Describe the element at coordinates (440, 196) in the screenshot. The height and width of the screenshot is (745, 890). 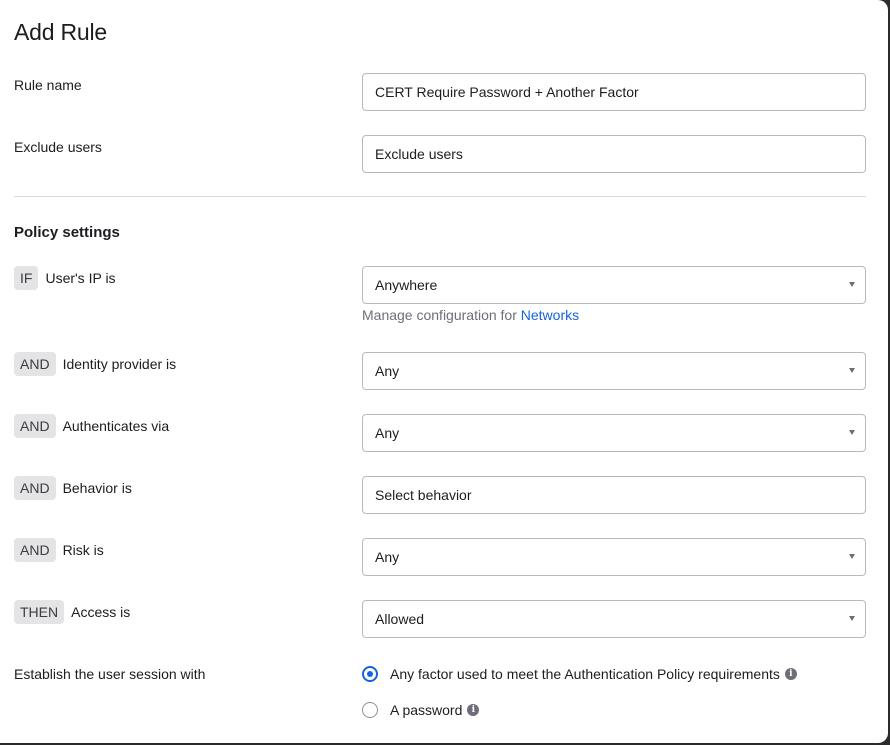
I see `divider` at that location.